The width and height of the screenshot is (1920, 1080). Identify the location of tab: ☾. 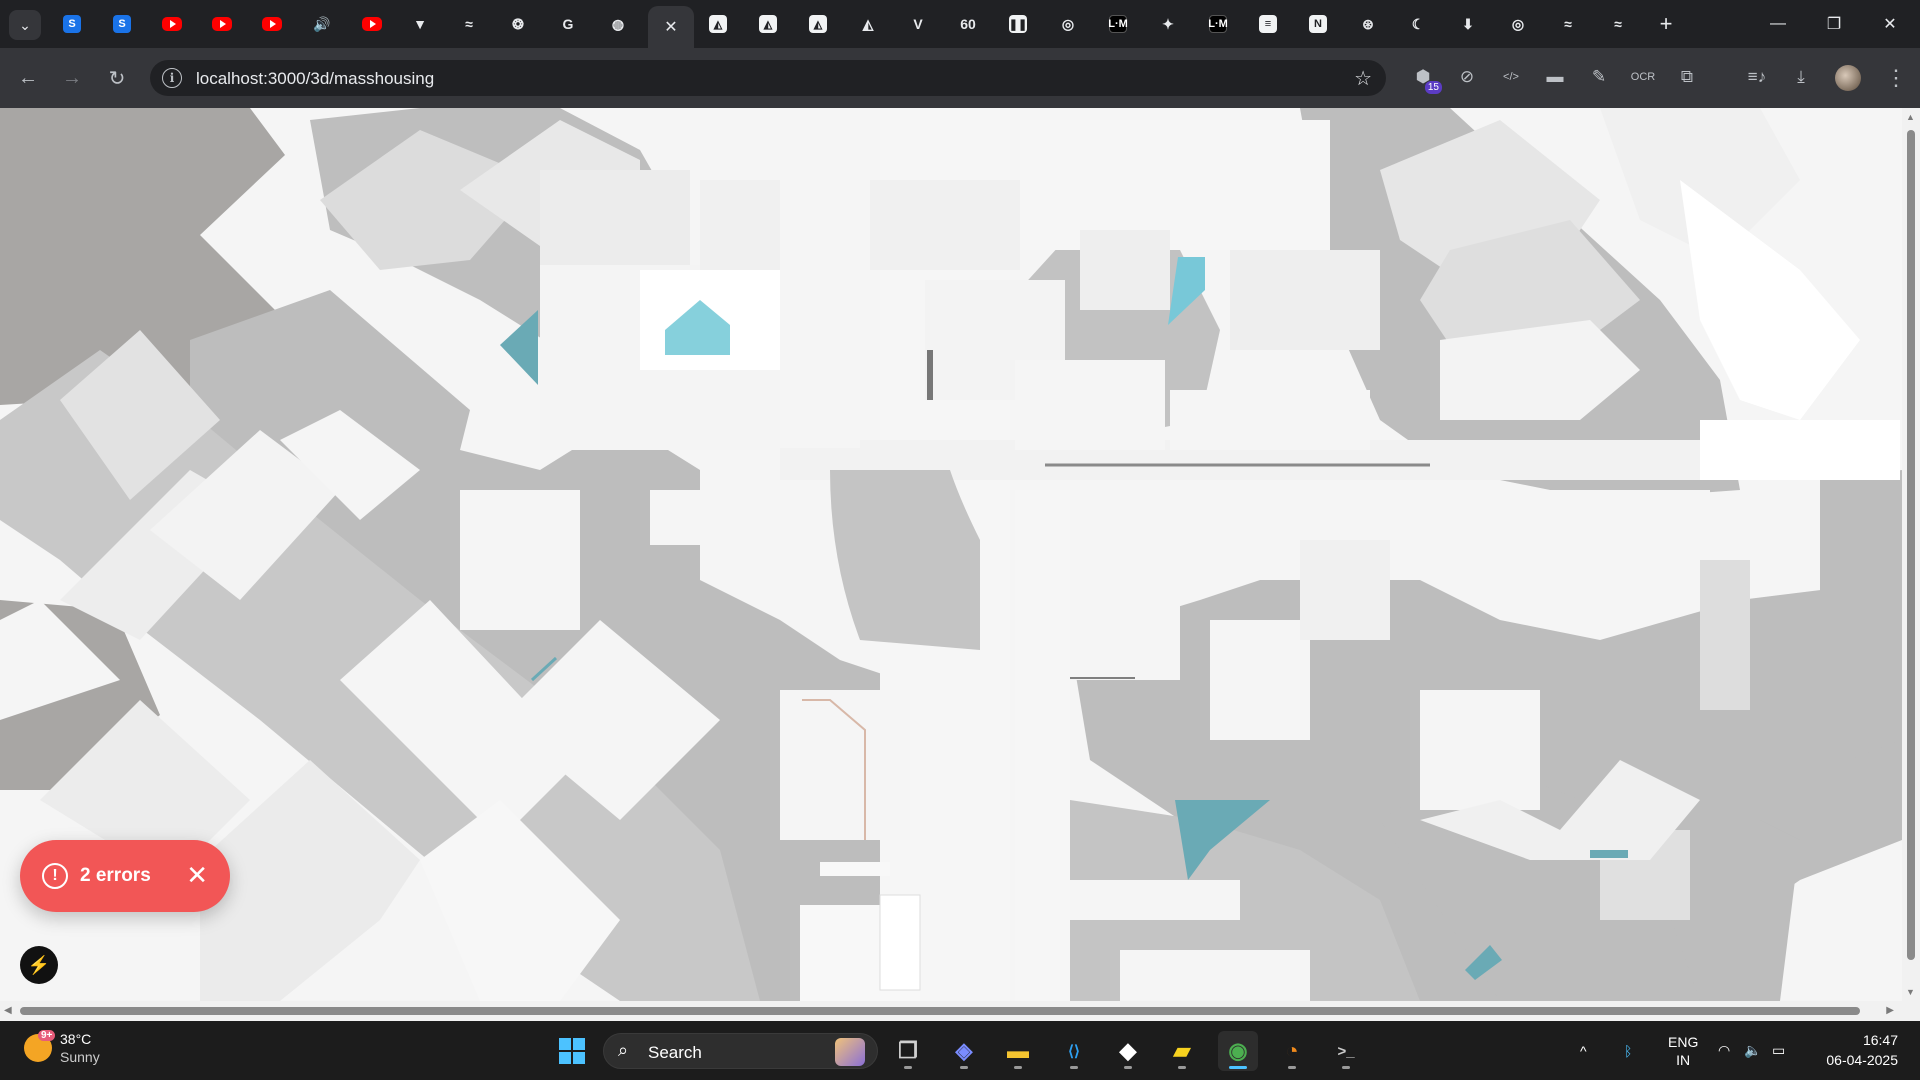
(1418, 24).